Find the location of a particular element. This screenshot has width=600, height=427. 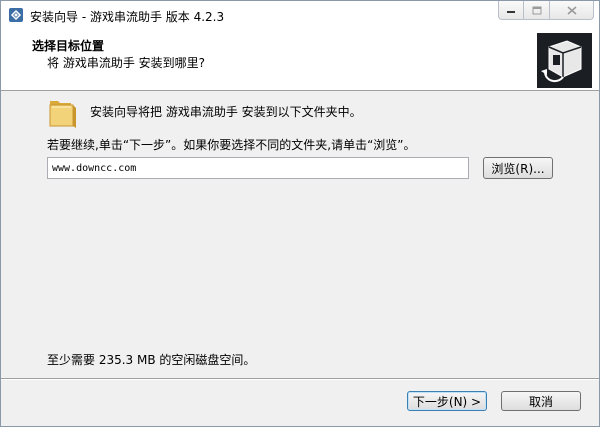

close-button is located at coordinates (572, 10).